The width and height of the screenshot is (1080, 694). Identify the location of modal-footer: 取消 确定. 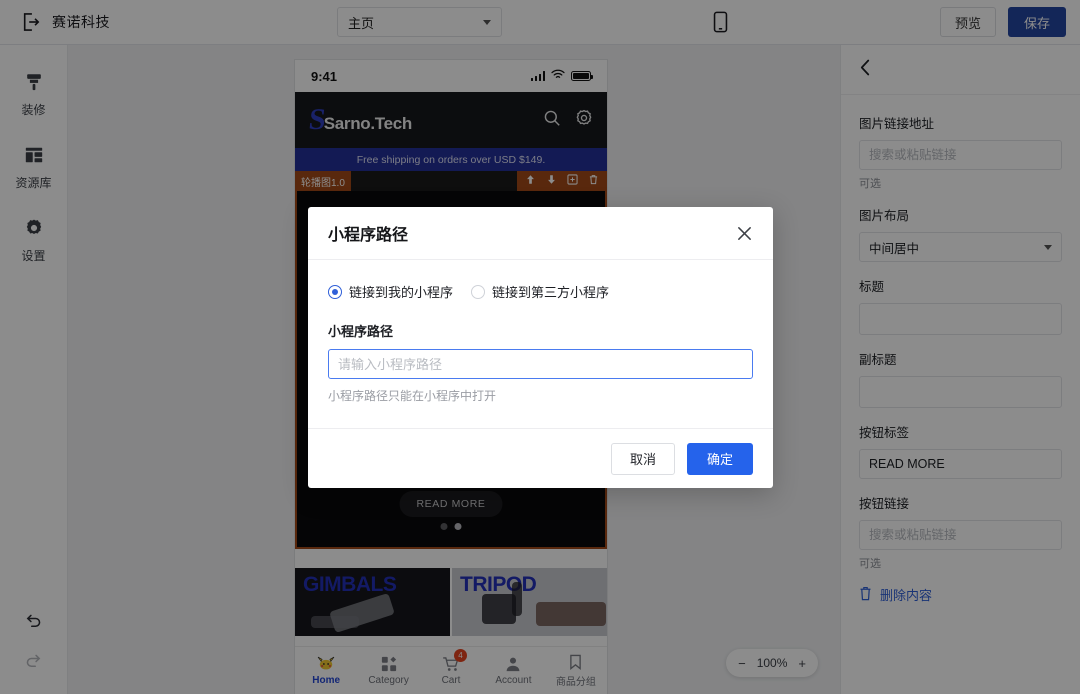
(540, 458).